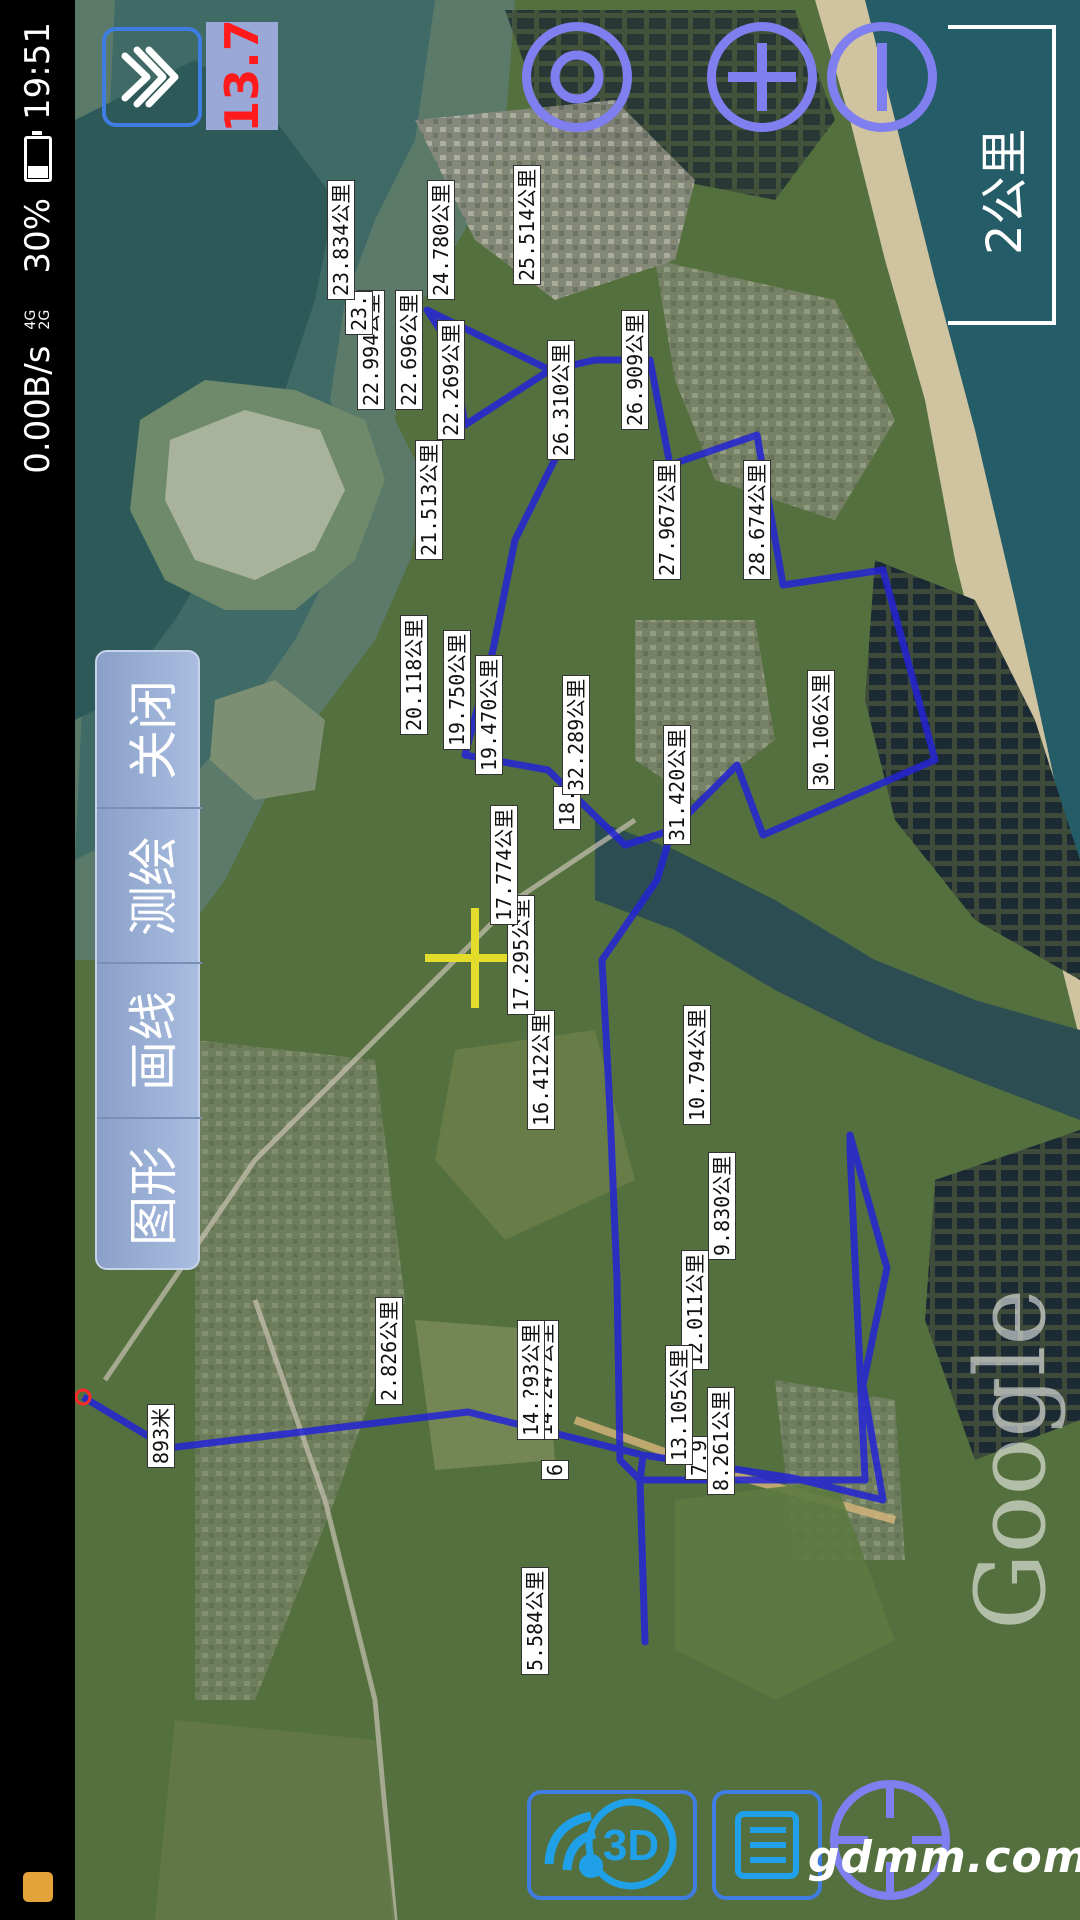  Describe the element at coordinates (561, 399) in the screenshot. I see `route-distance-text: 26.310公里` at that location.